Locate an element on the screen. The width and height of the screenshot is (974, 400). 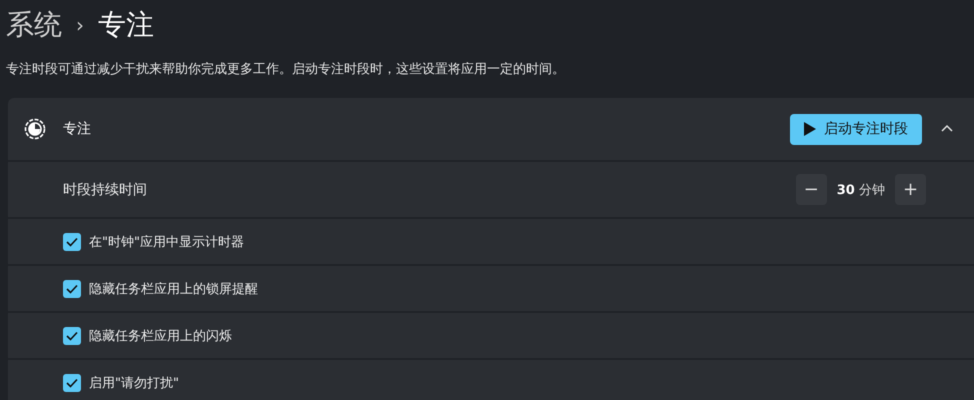
option-label: 在"时钟"应用中显示计时器 is located at coordinates (166, 242).